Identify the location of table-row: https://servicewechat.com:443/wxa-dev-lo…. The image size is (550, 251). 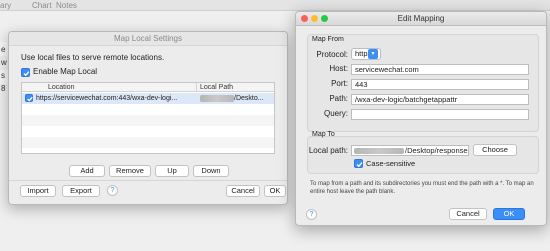
(148, 98).